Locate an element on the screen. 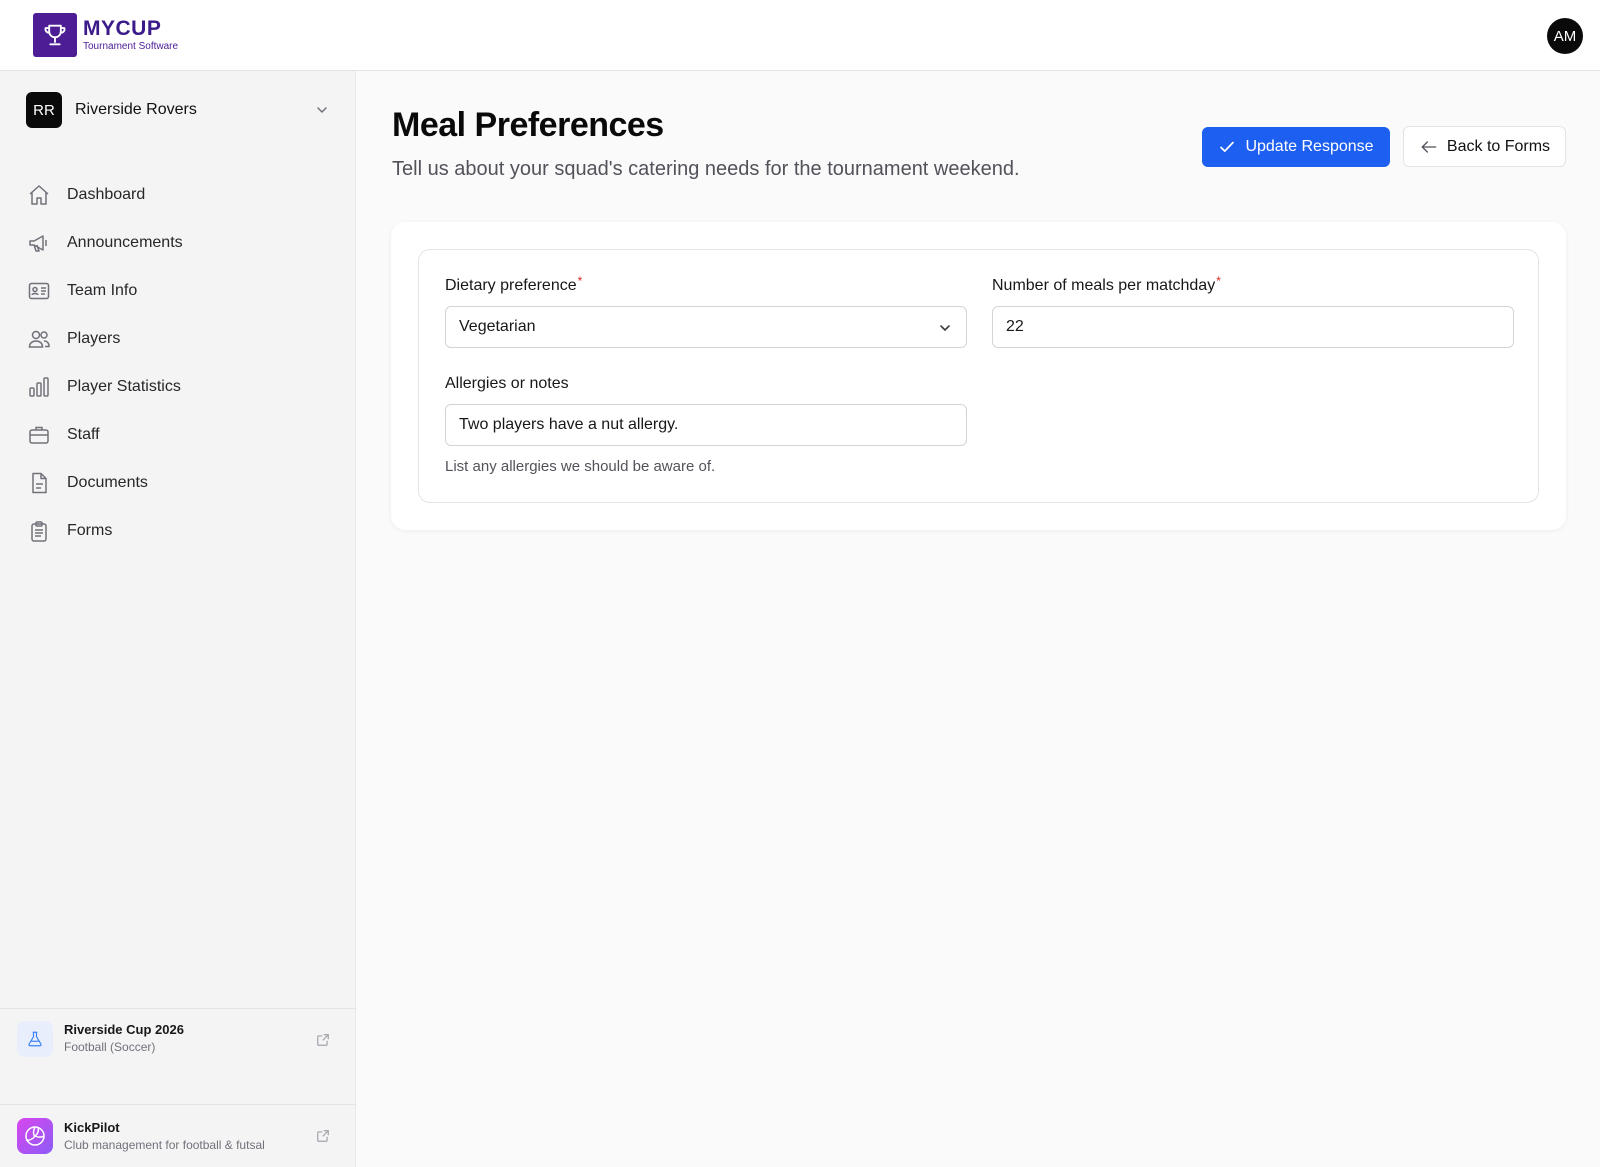 The width and height of the screenshot is (1600, 1167). sidebar-item-label: Players is located at coordinates (94, 338).